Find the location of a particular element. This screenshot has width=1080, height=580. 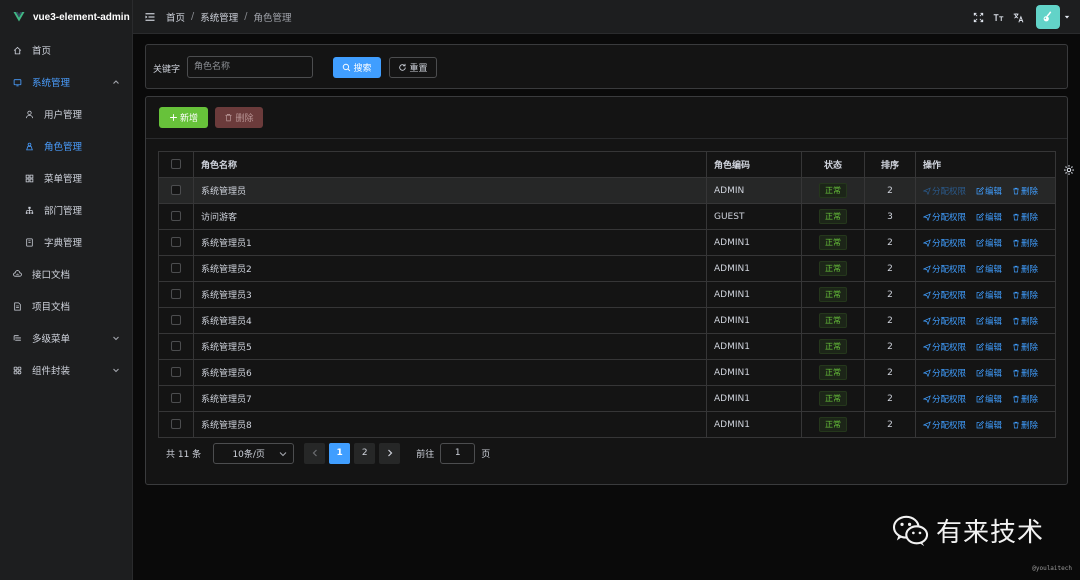

page-2-button: 2 is located at coordinates (365, 453).